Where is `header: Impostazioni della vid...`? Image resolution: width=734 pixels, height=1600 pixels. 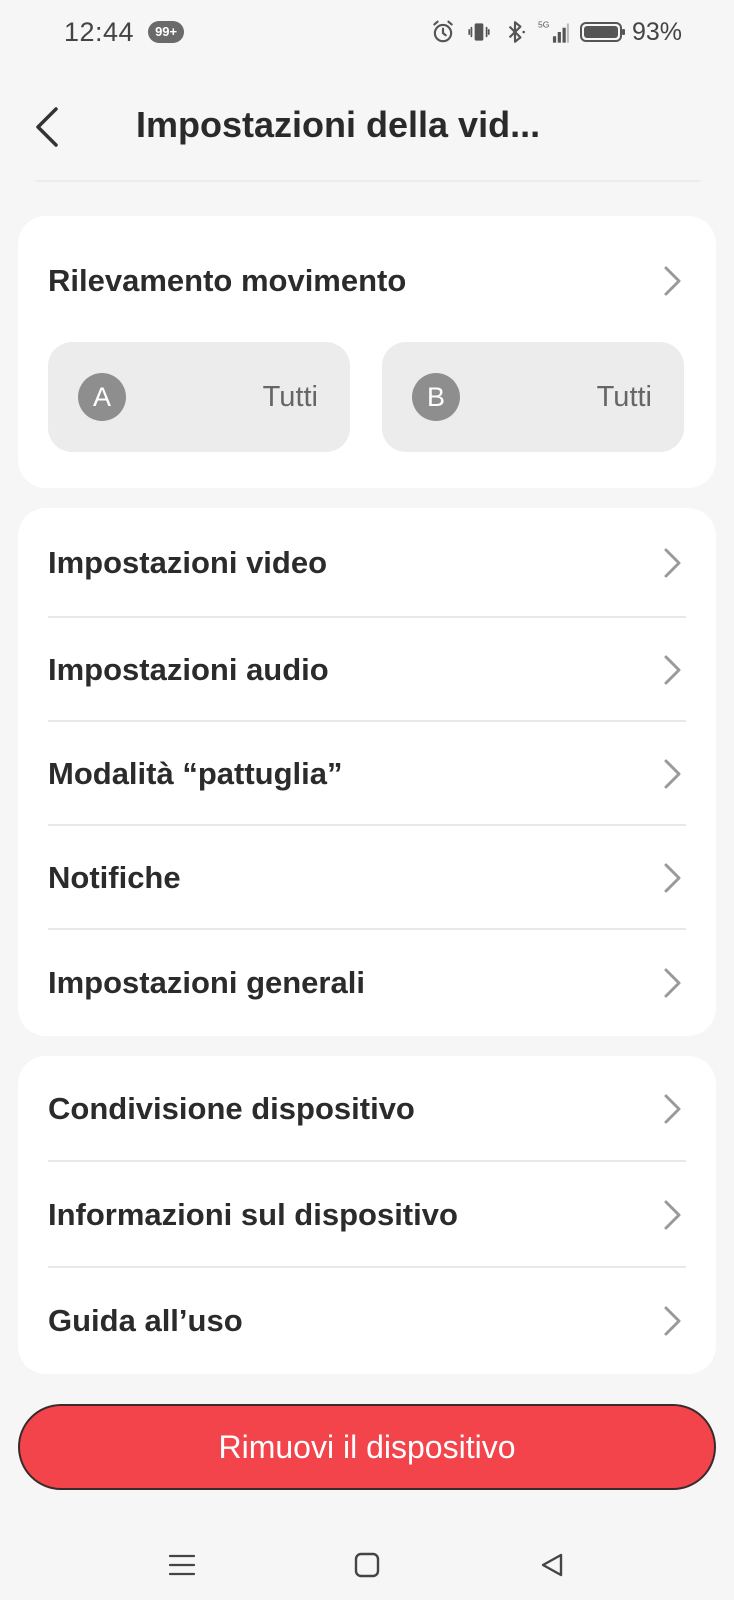 header: Impostazioni della vid... is located at coordinates (367, 127).